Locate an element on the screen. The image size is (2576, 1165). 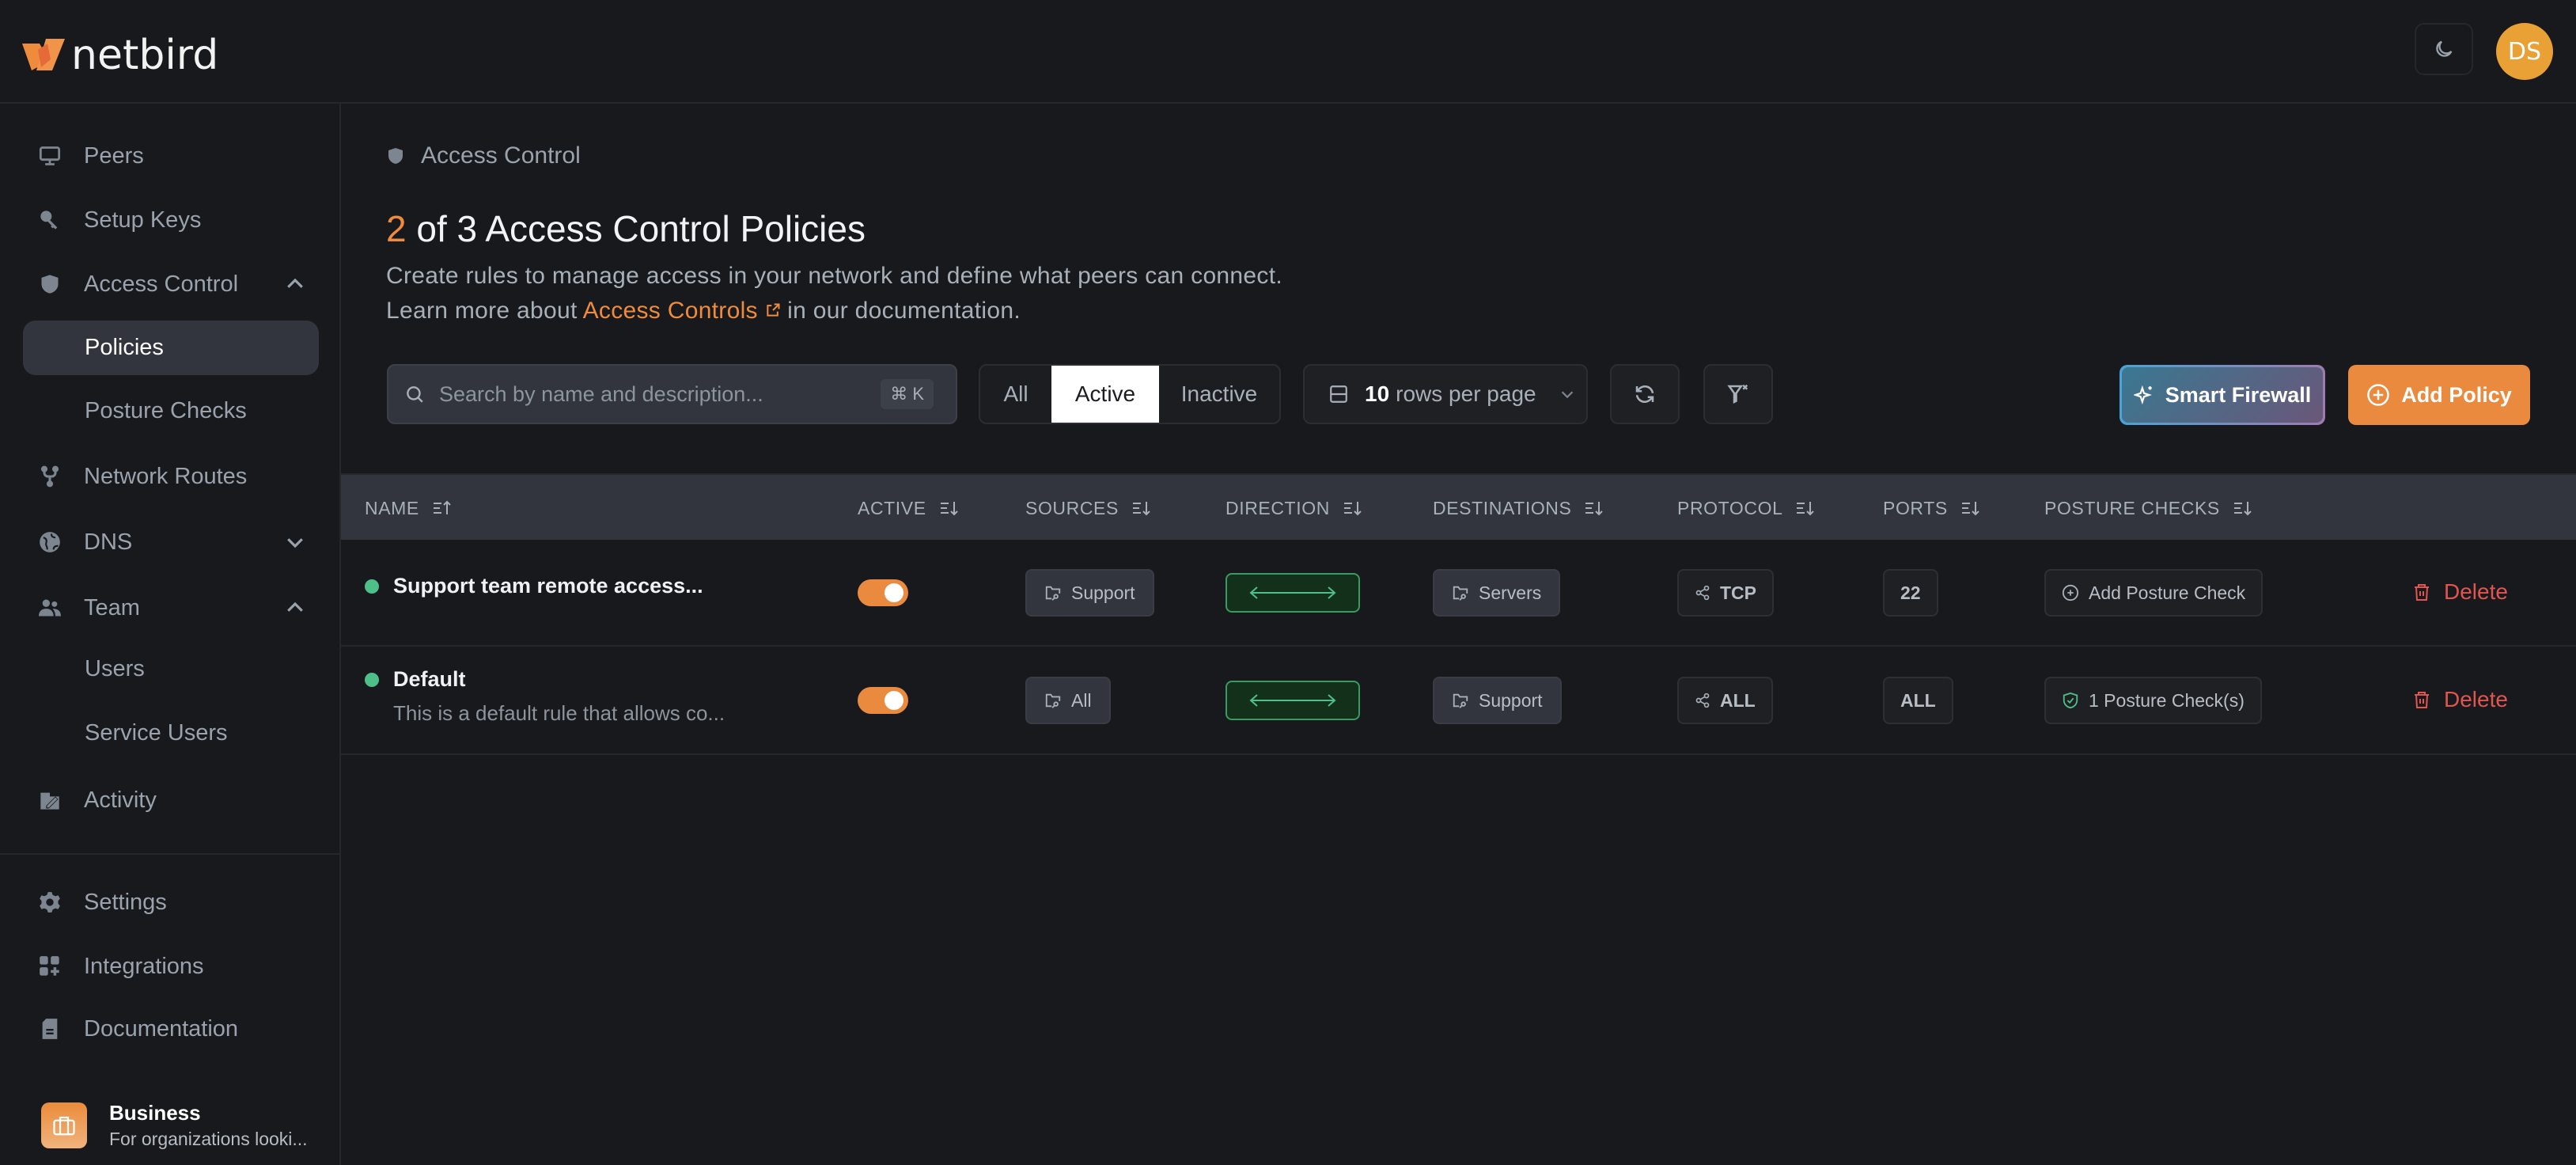
column-header-name: NAME is located at coordinates (409, 508).